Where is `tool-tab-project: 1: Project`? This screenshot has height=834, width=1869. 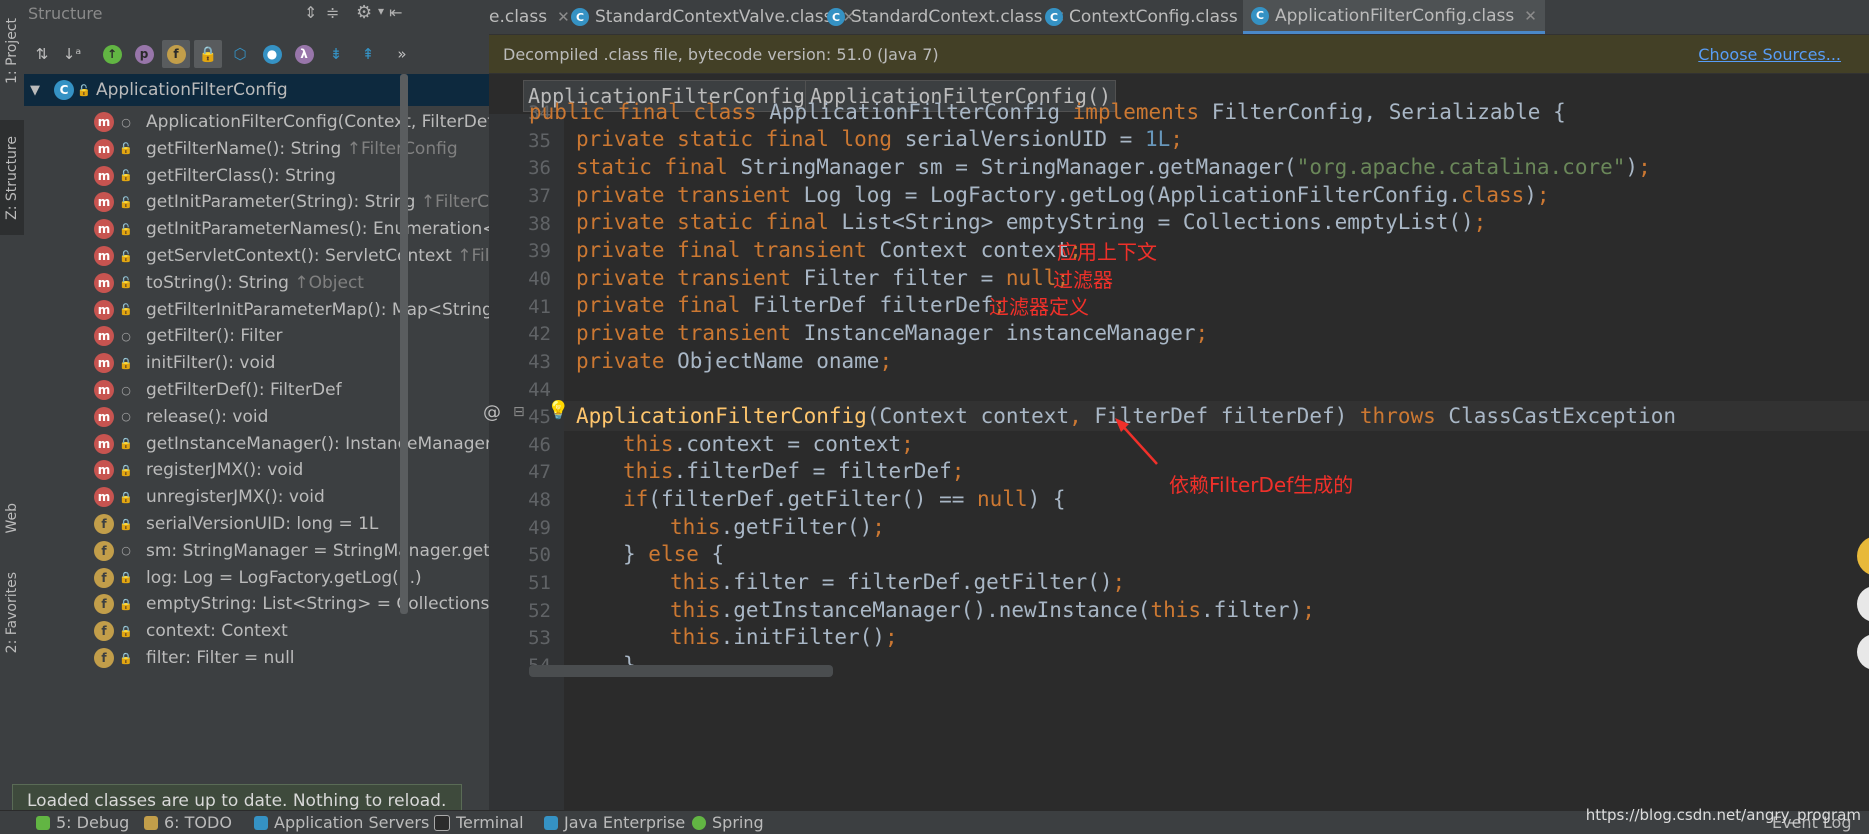 tool-tab-project: 1: Project is located at coordinates (12, 51).